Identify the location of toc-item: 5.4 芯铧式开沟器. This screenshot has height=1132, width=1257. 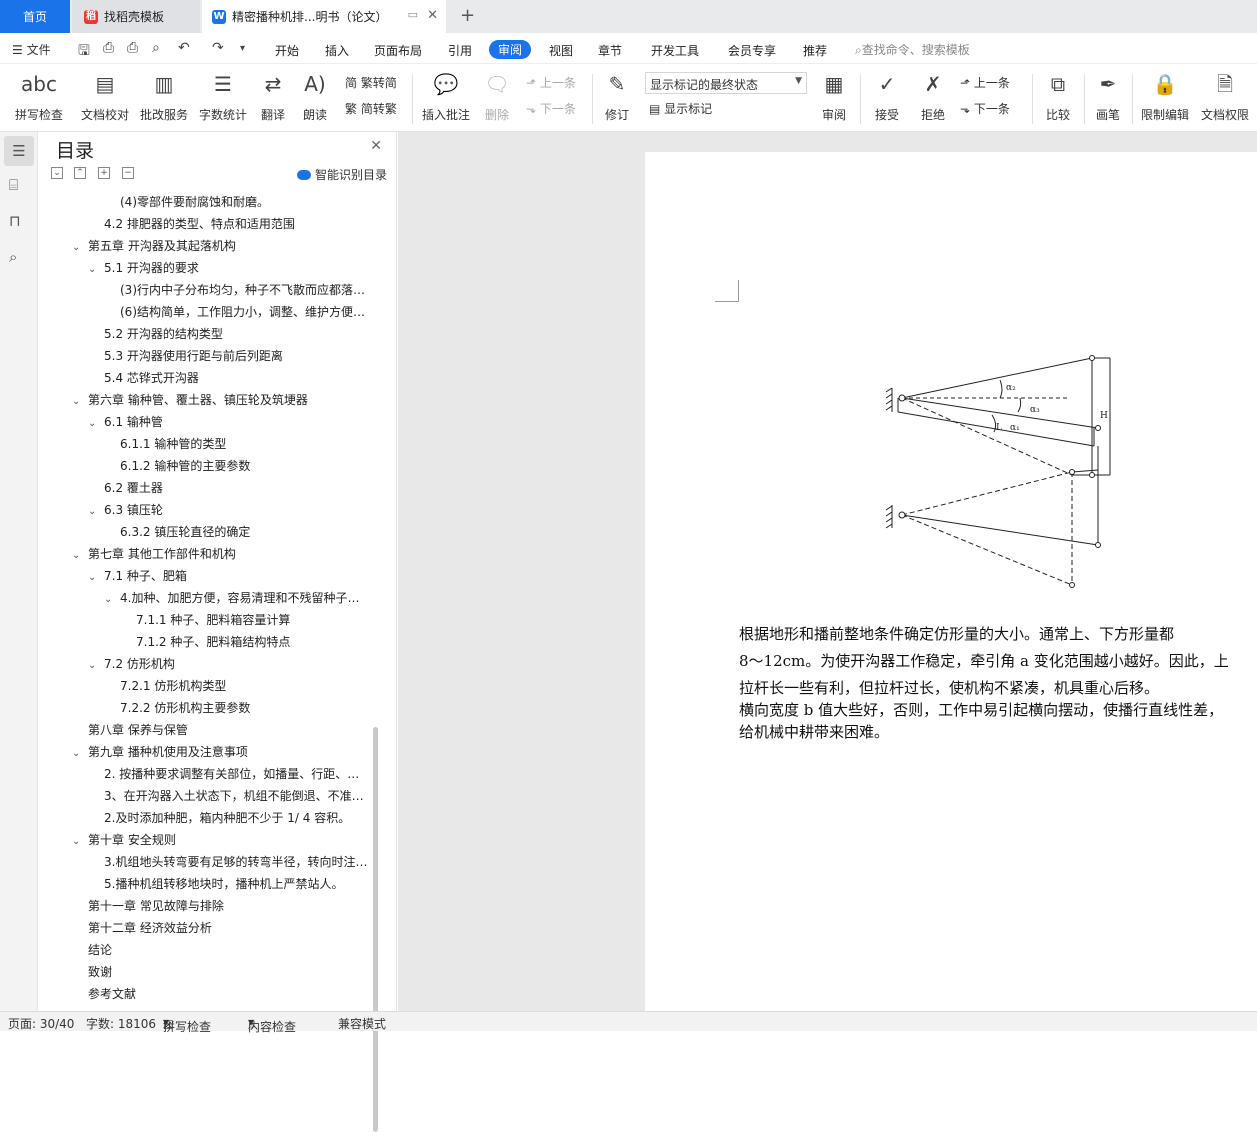
(236, 378).